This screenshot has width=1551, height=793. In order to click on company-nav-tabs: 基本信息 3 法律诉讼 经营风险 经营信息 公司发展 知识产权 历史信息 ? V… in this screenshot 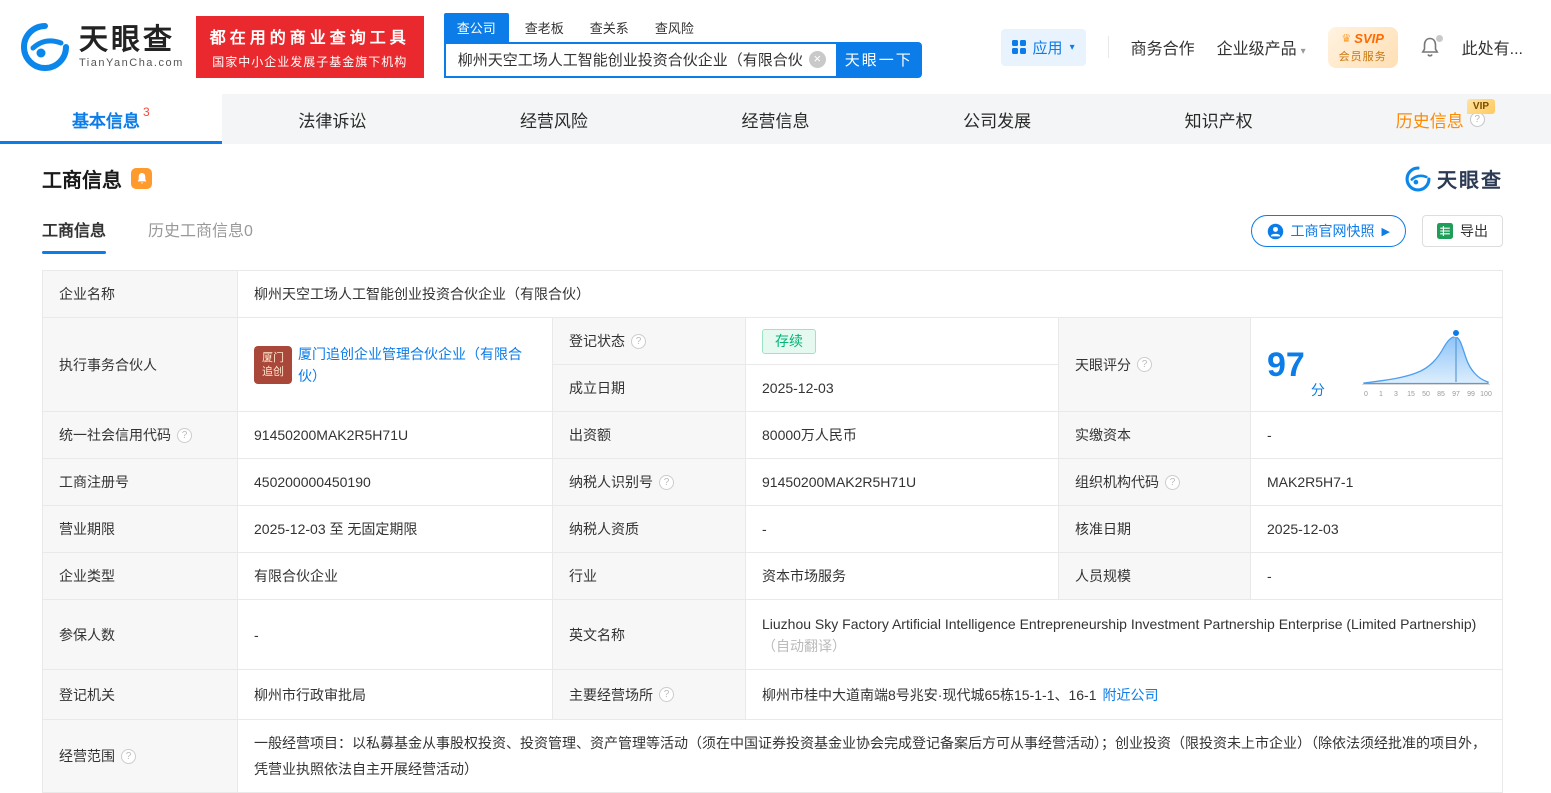, I will do `click(775, 119)`.